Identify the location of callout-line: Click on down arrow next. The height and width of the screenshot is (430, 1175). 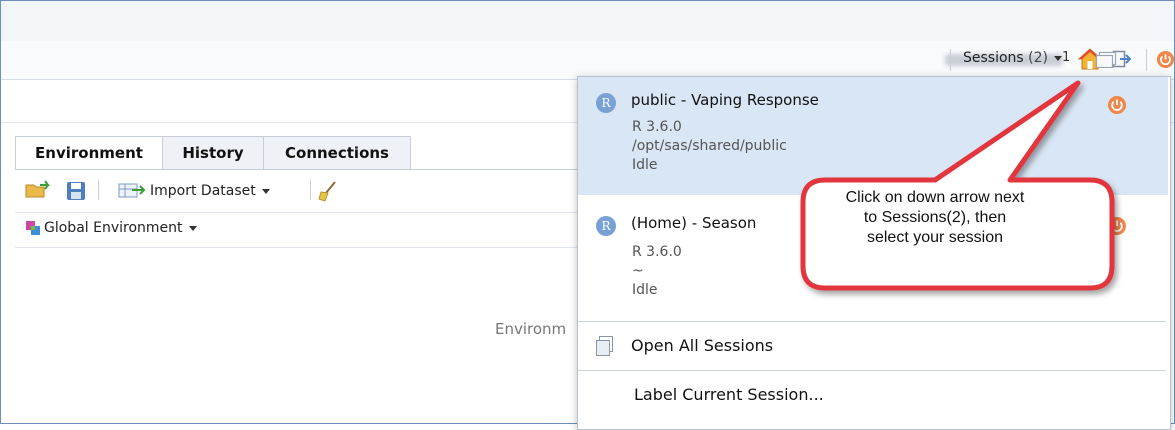
(935, 197).